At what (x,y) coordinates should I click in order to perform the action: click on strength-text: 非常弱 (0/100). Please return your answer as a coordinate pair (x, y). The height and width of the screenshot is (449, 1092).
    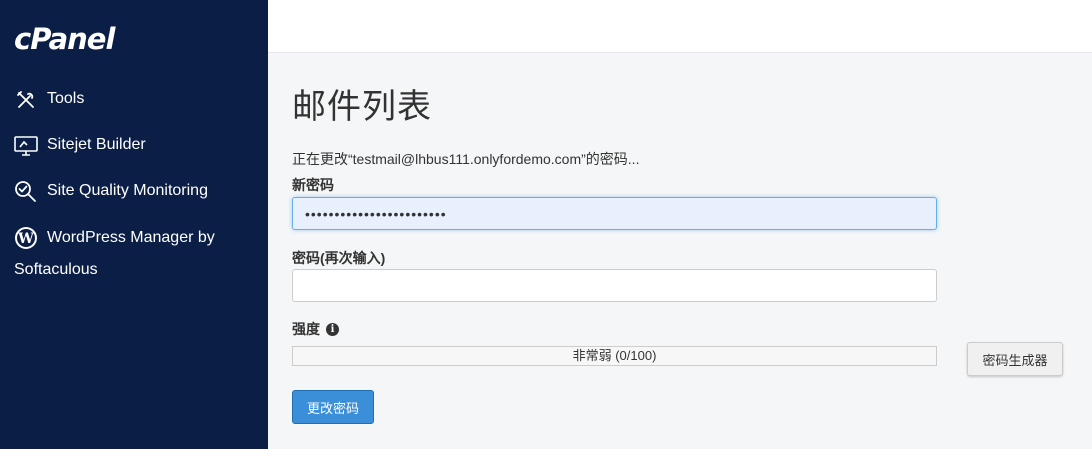
    Looking at the image, I should click on (614, 355).